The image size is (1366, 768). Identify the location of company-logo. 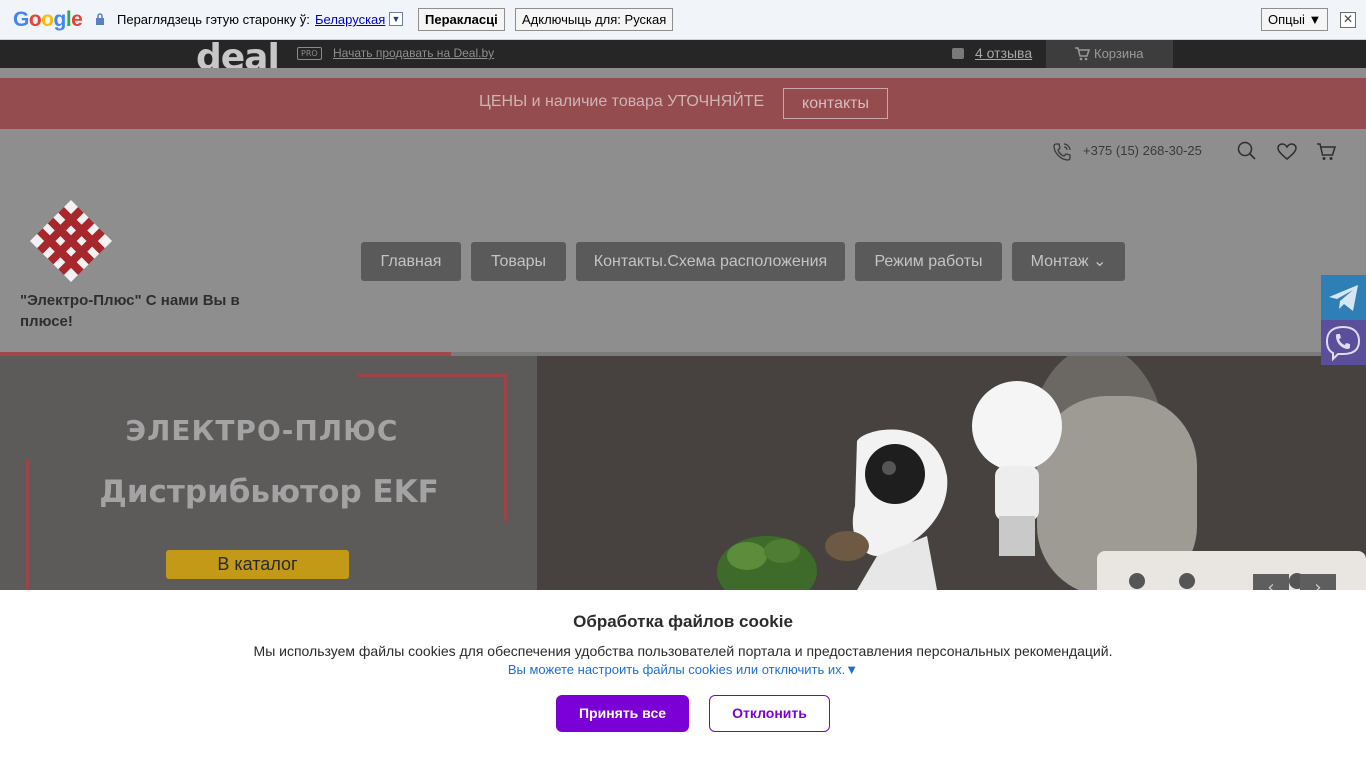
(71, 241).